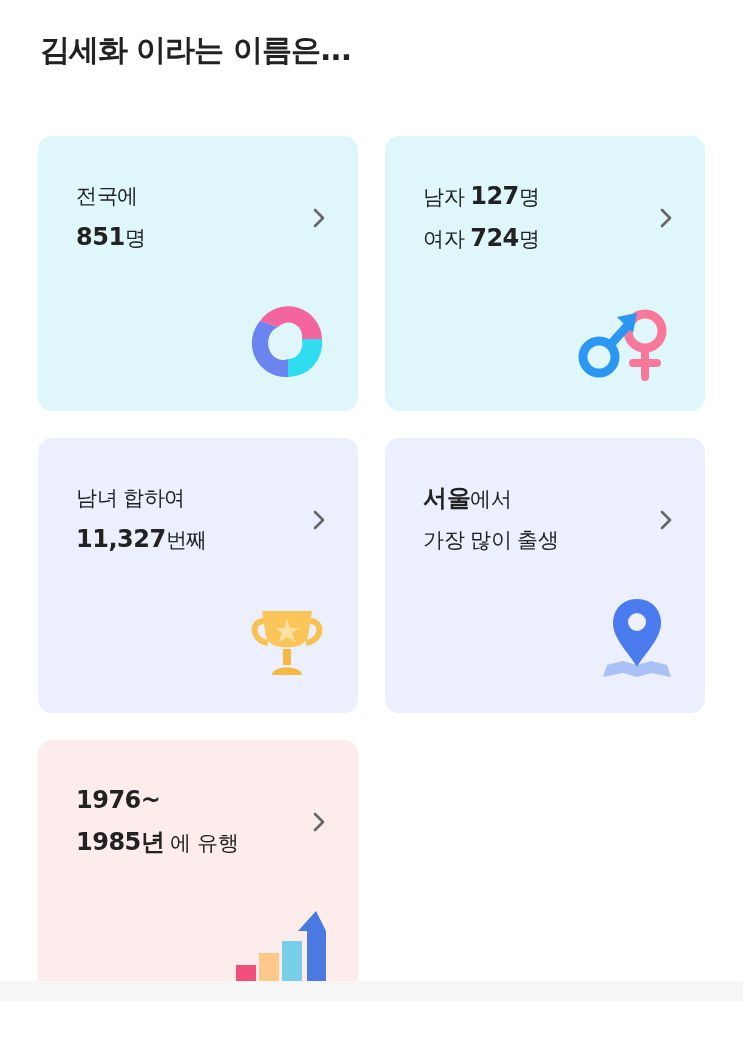 The width and height of the screenshot is (743, 1043). I want to click on card-text: 851명, so click(111, 237).